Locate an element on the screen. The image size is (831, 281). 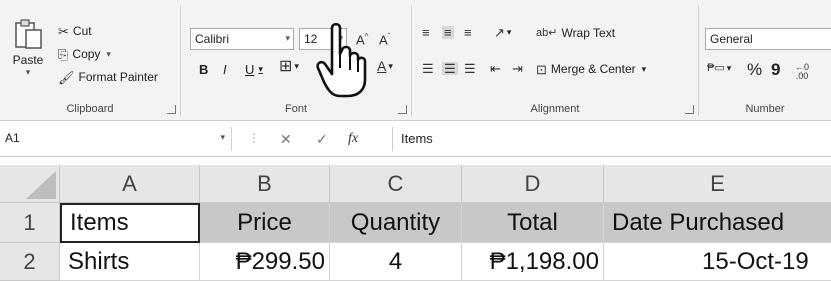
wrap-text-button: ab↵ Wrap Text is located at coordinates (575, 33).